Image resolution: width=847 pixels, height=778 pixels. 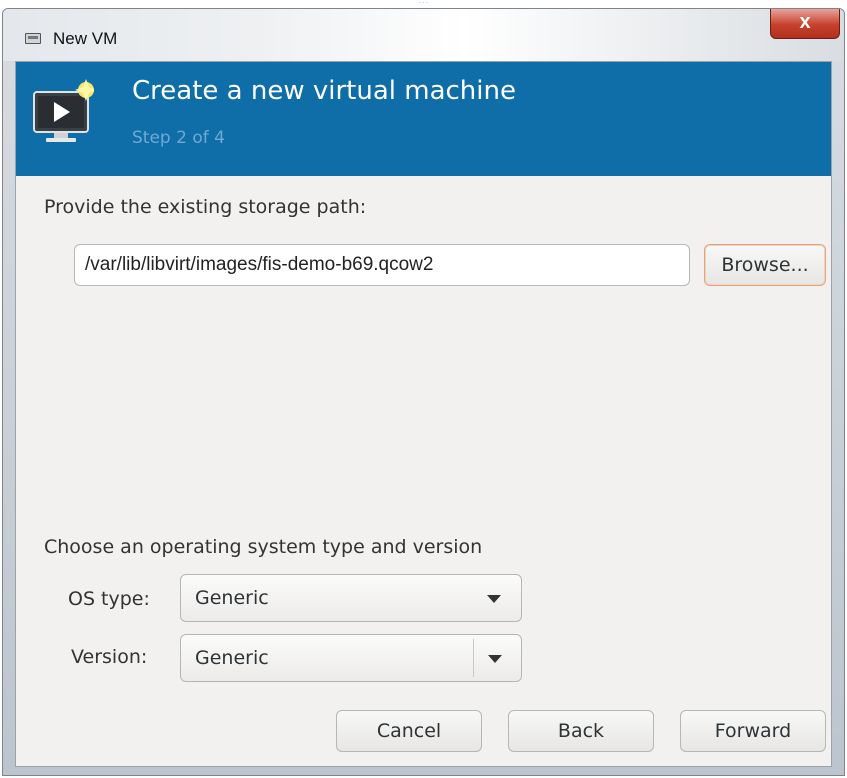 I want to click on wizard-title: Create a new virtual machine, so click(x=324, y=91).